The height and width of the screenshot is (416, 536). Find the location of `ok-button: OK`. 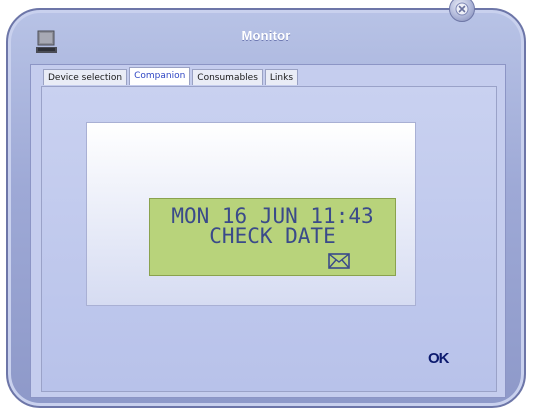

ok-button: OK is located at coordinates (438, 358).